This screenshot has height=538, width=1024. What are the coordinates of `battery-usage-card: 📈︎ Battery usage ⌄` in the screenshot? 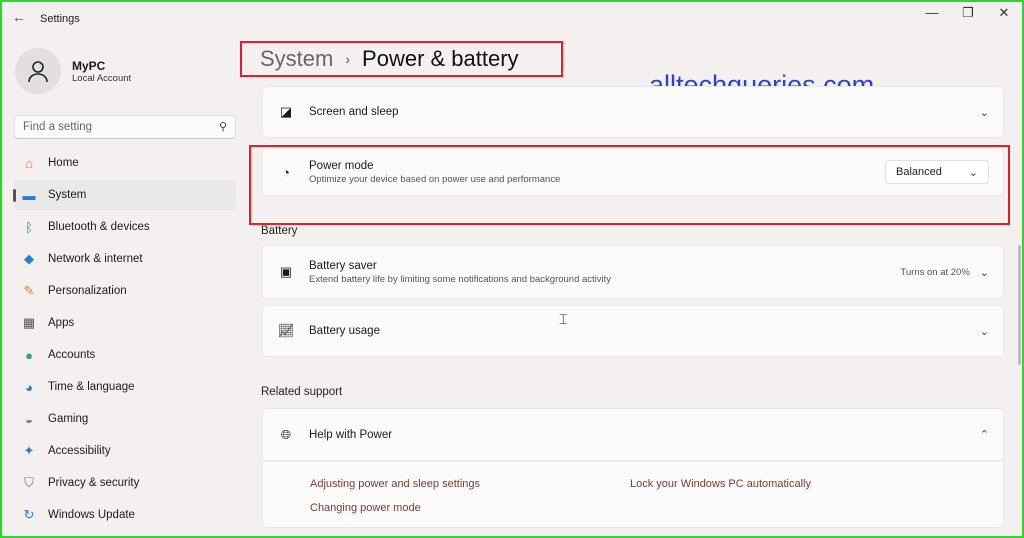 It's located at (633, 331).